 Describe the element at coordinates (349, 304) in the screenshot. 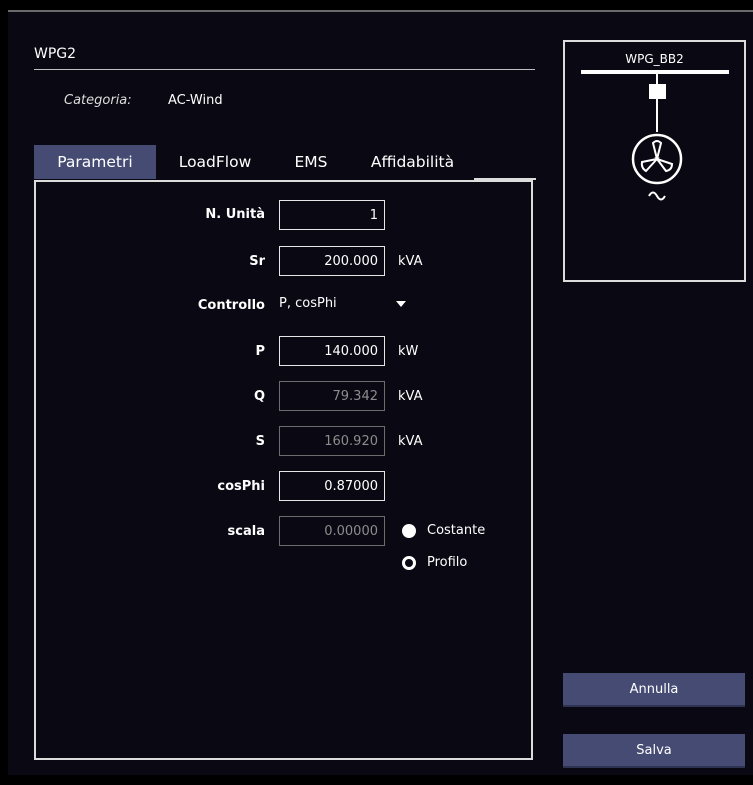

I see `controllo-select: P, cosPhi` at that location.